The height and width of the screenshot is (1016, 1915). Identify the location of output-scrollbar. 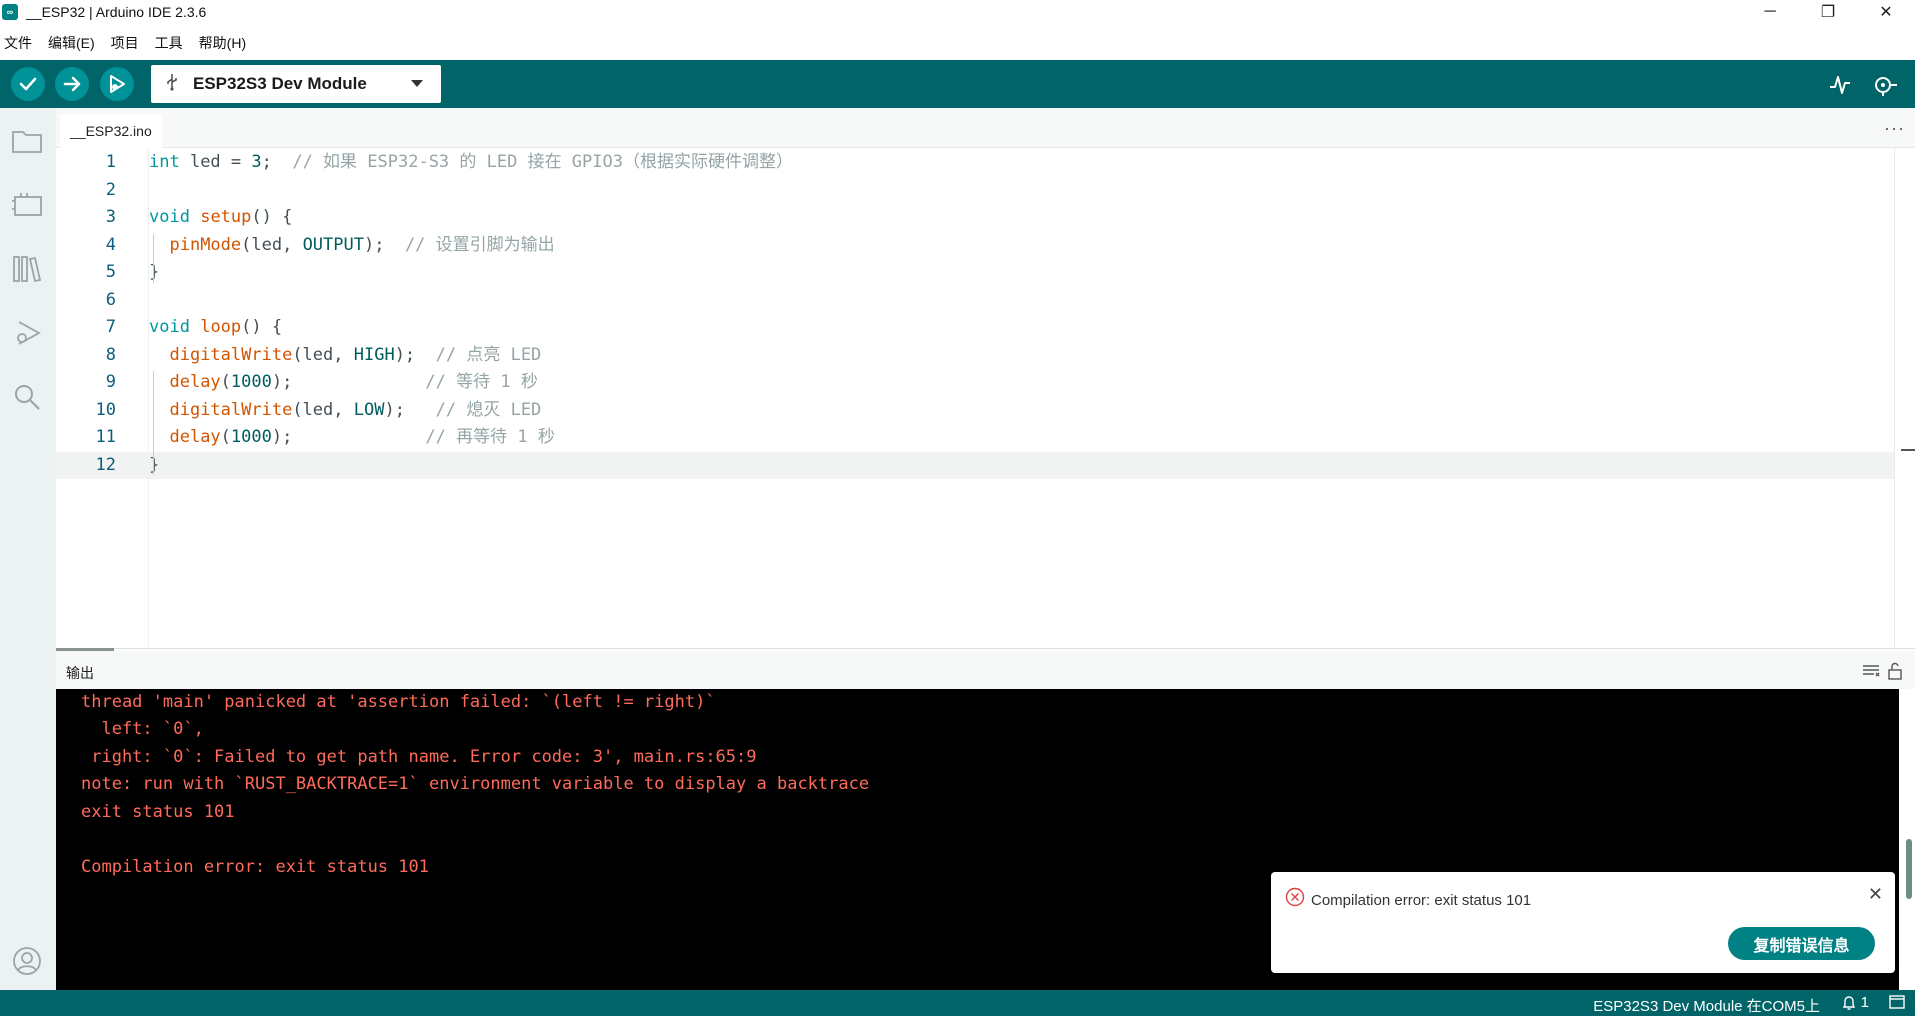
(1907, 839).